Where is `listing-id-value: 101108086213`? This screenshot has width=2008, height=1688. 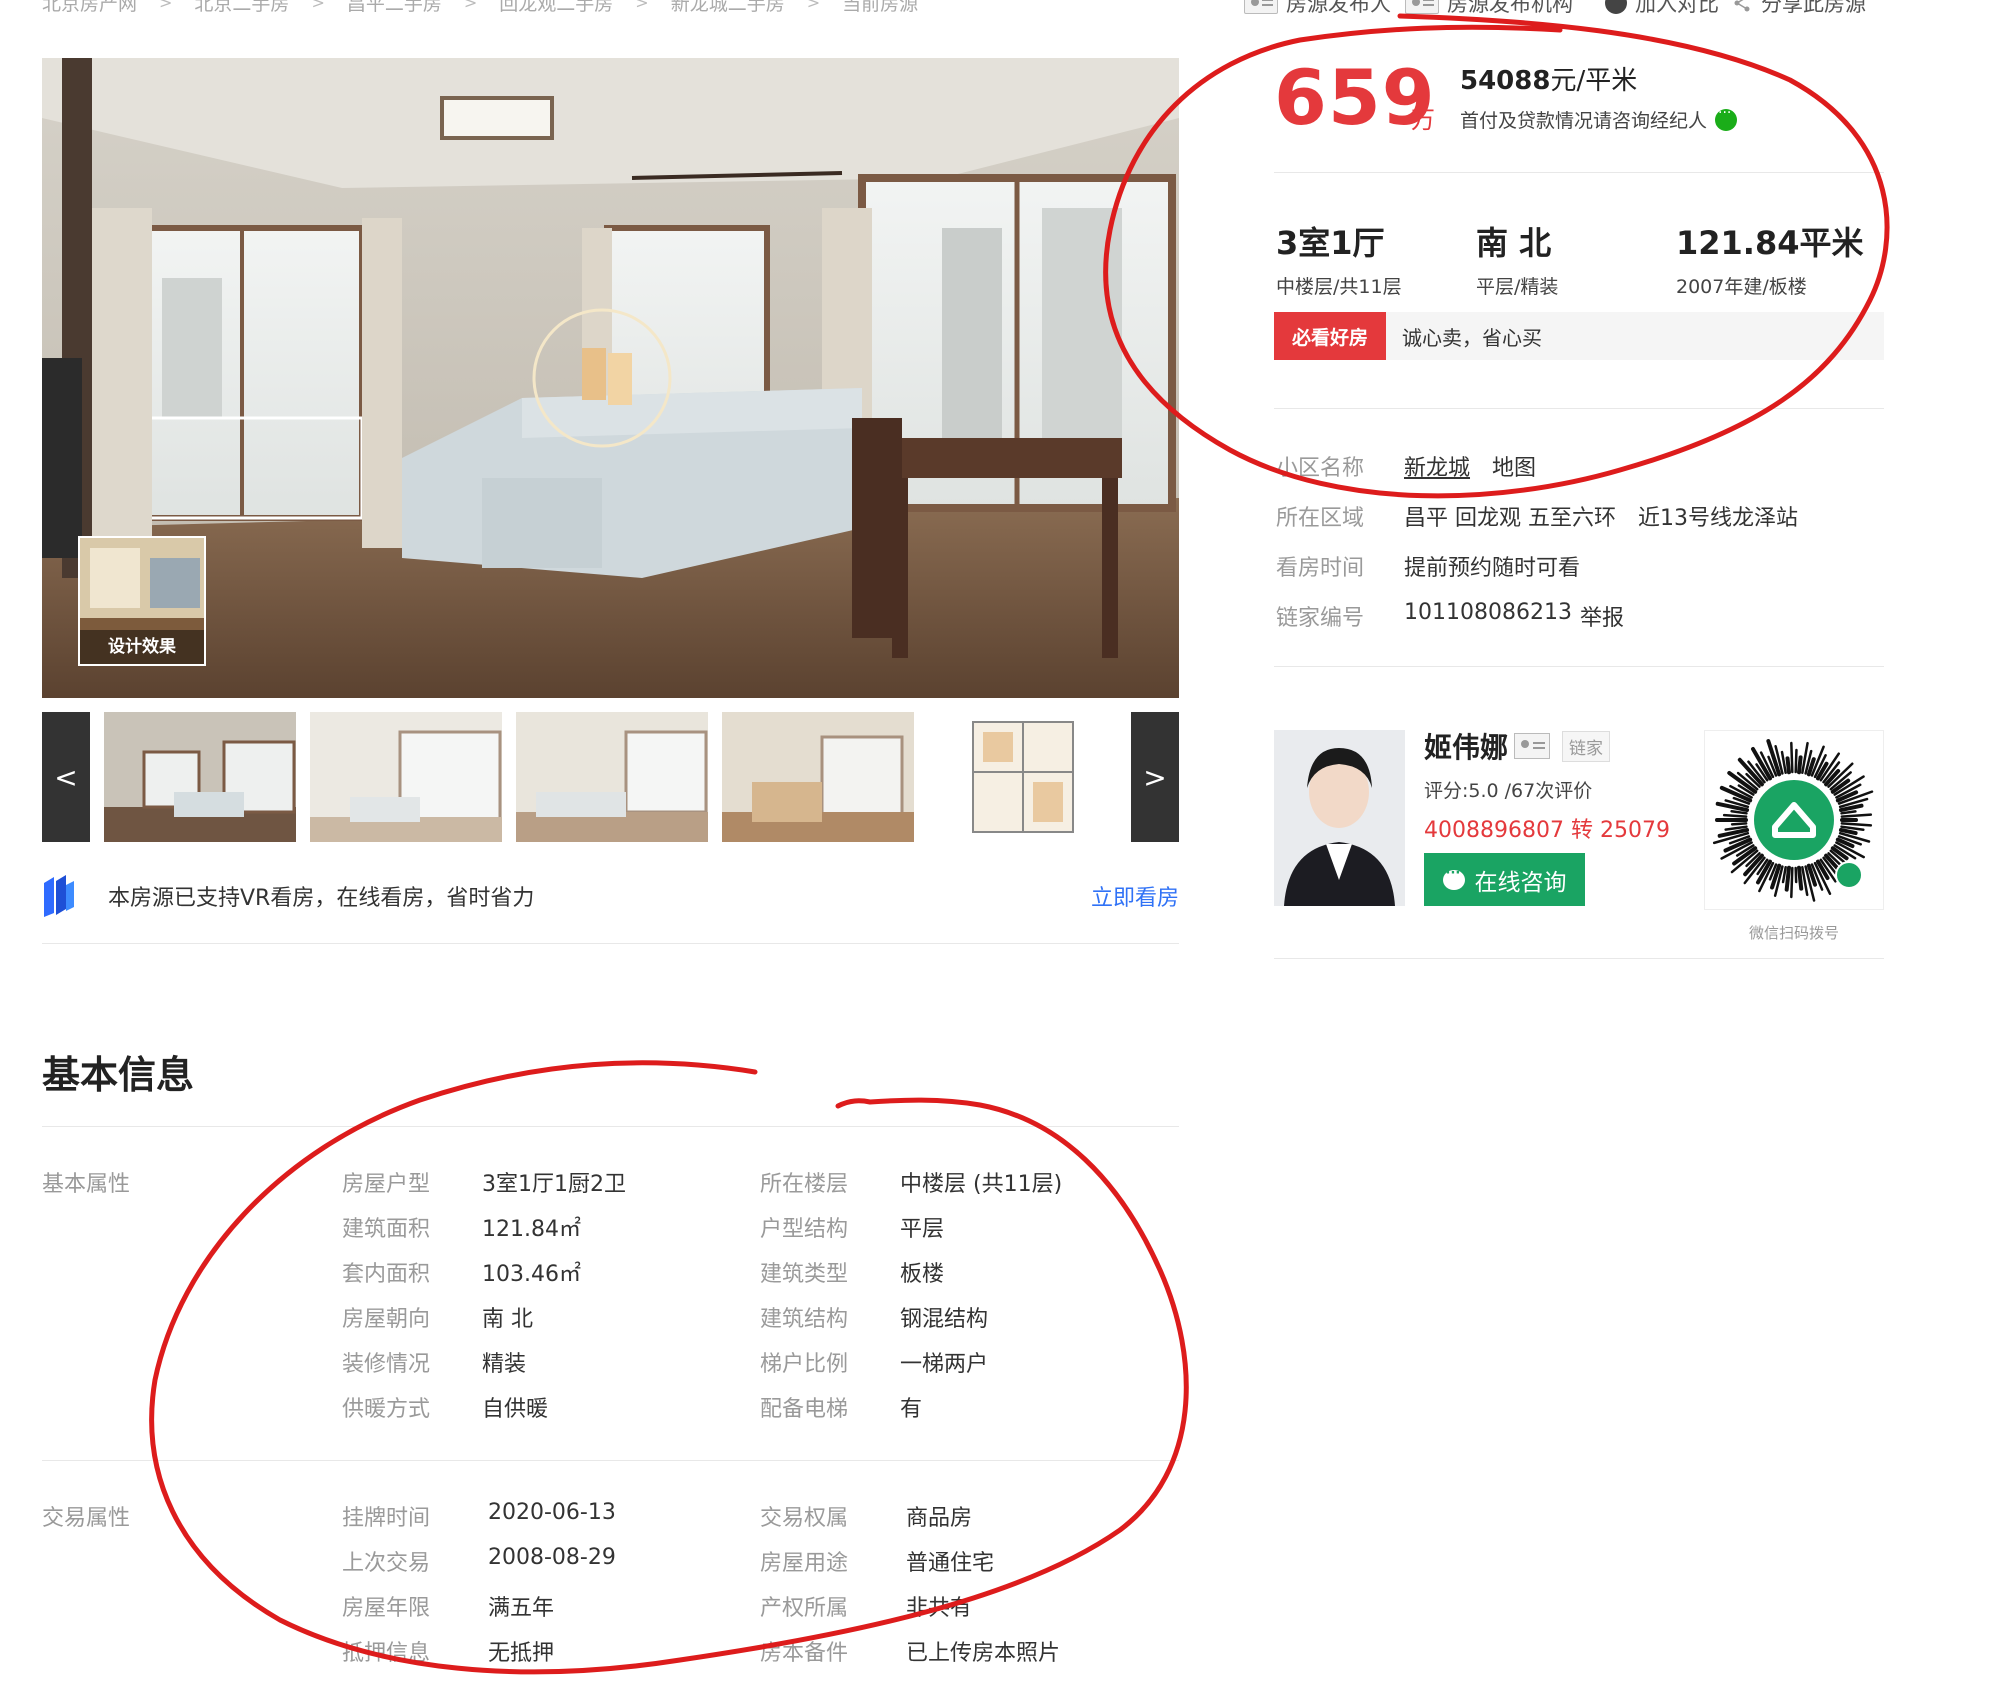
listing-id-value: 101108086213 is located at coordinates (1488, 612).